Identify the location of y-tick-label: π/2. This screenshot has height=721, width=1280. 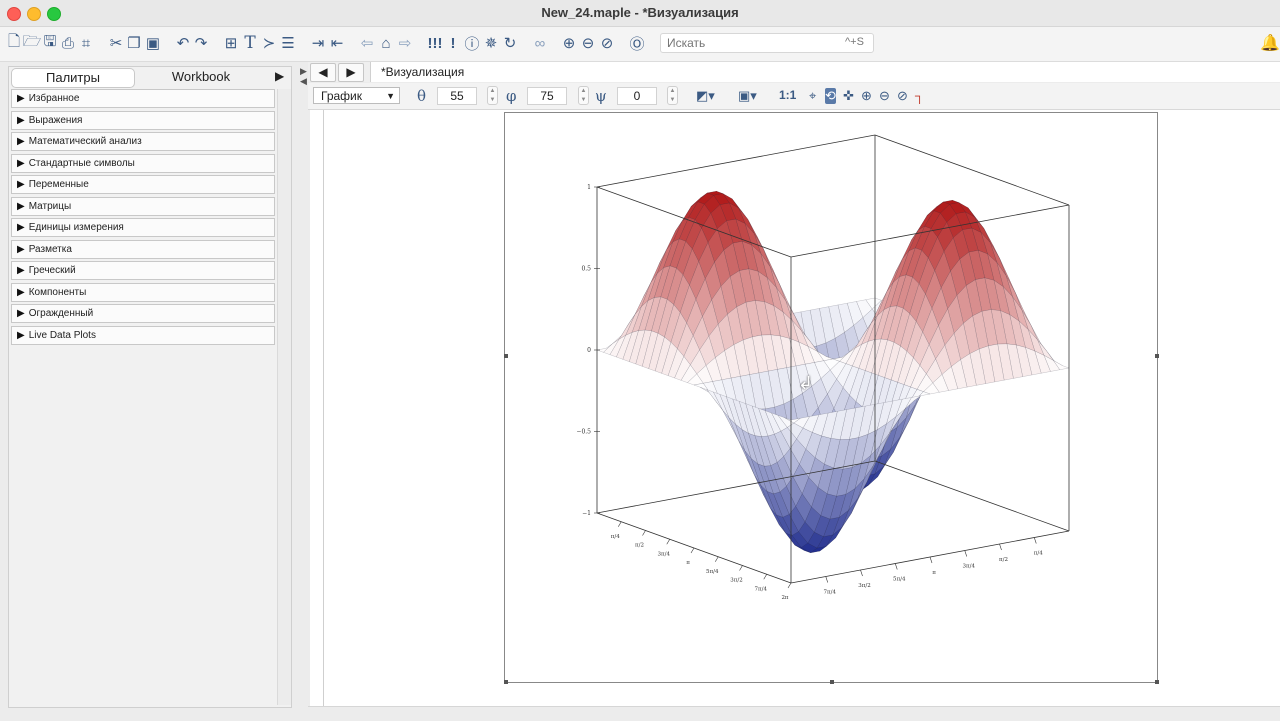
(1003, 560).